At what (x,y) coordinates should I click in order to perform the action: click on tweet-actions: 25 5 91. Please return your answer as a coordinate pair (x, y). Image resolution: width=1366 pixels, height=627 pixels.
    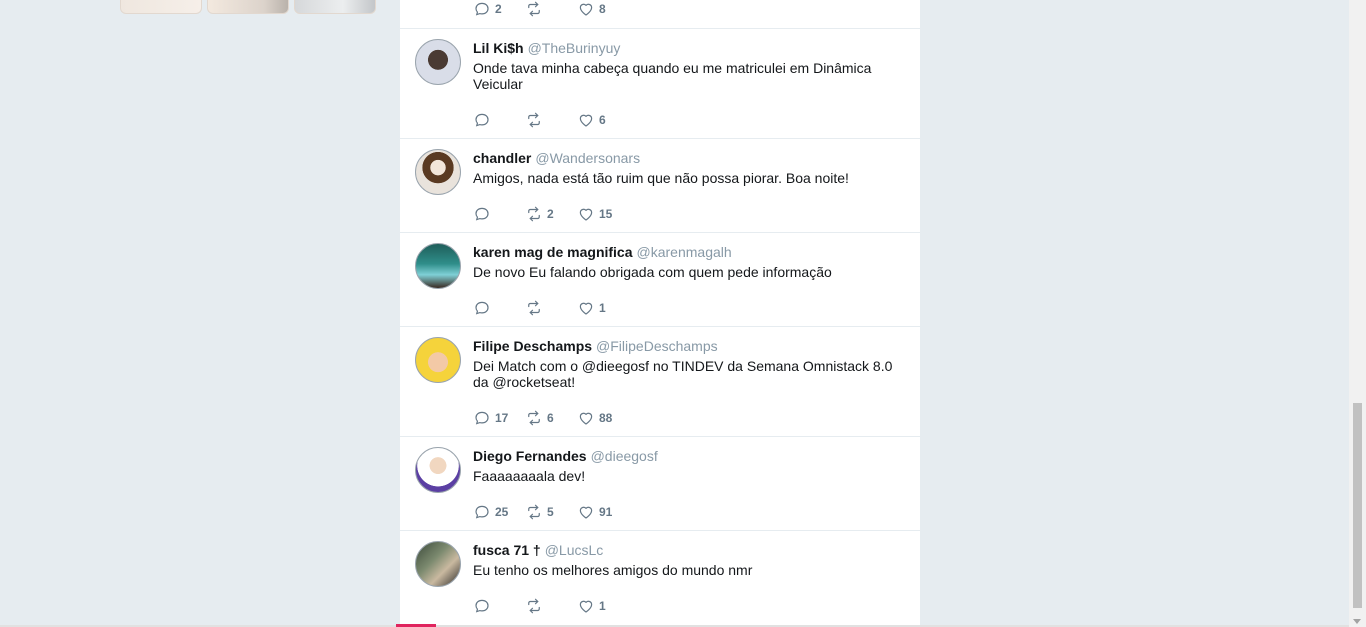
    Looking at the image, I should click on (551, 512).